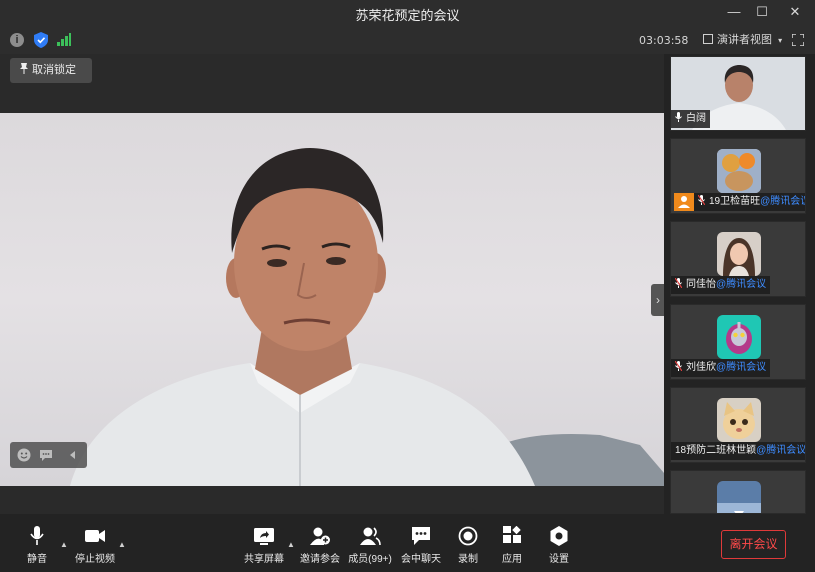  I want to click on layout-icon, so click(708, 39).